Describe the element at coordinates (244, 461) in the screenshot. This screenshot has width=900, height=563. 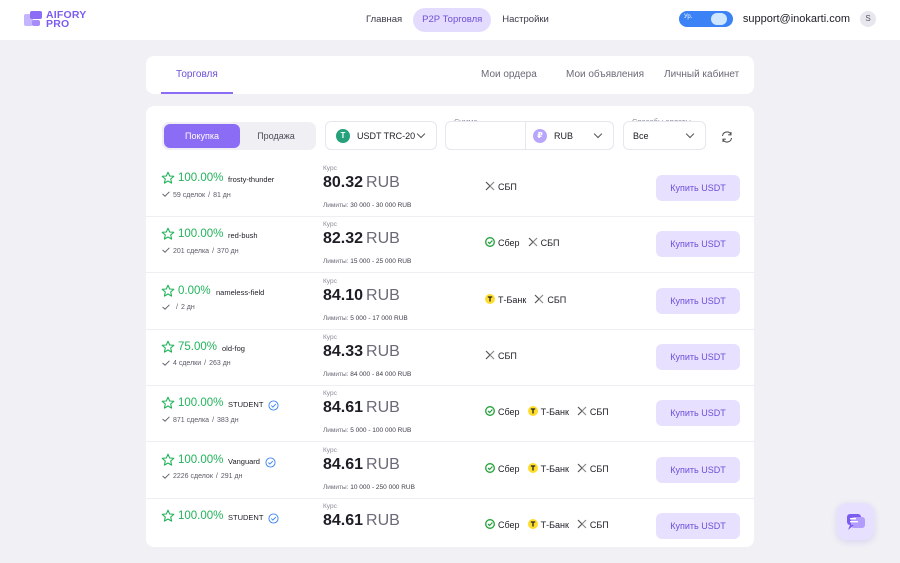
I see `trader-name: Vanguard` at that location.